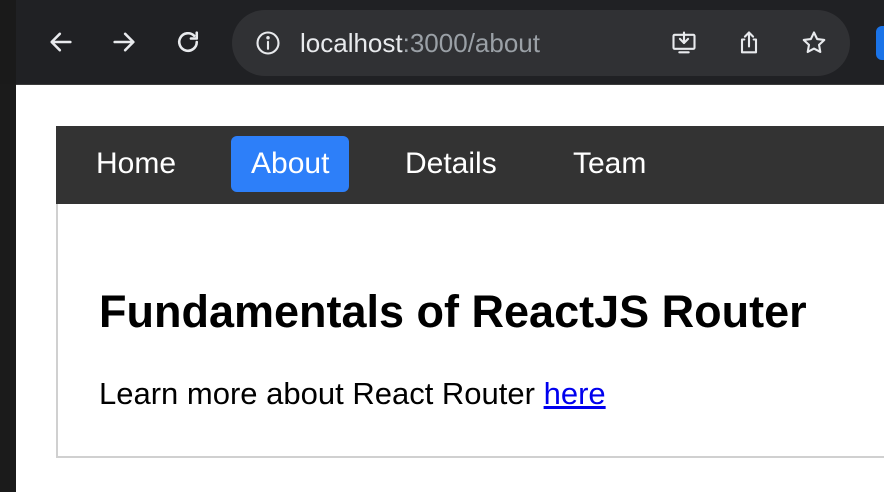 This screenshot has width=884, height=492. What do you see at coordinates (351, 43) in the screenshot?
I see `url-host: localhost` at bounding box center [351, 43].